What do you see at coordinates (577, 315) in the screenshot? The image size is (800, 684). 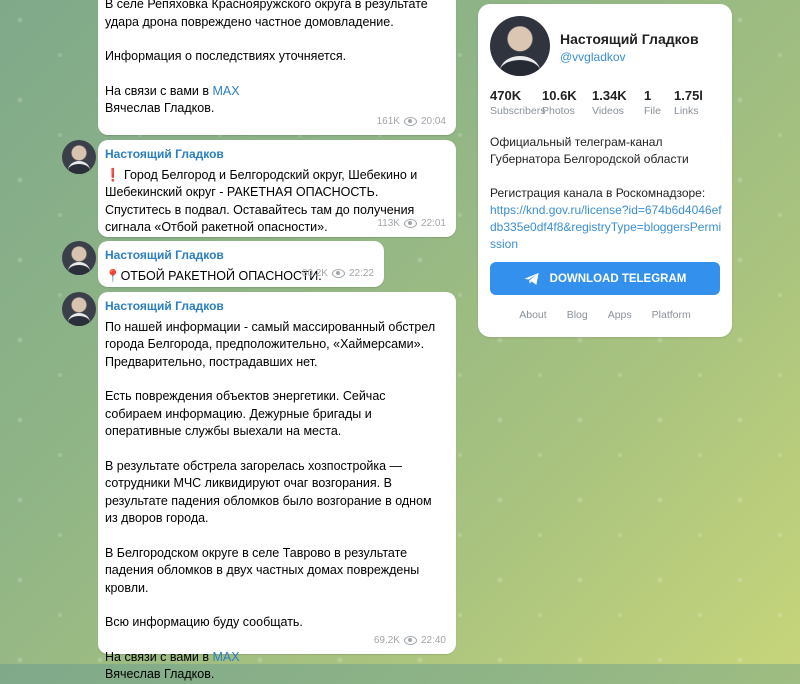 I see `footer-link-blog: Blog` at bounding box center [577, 315].